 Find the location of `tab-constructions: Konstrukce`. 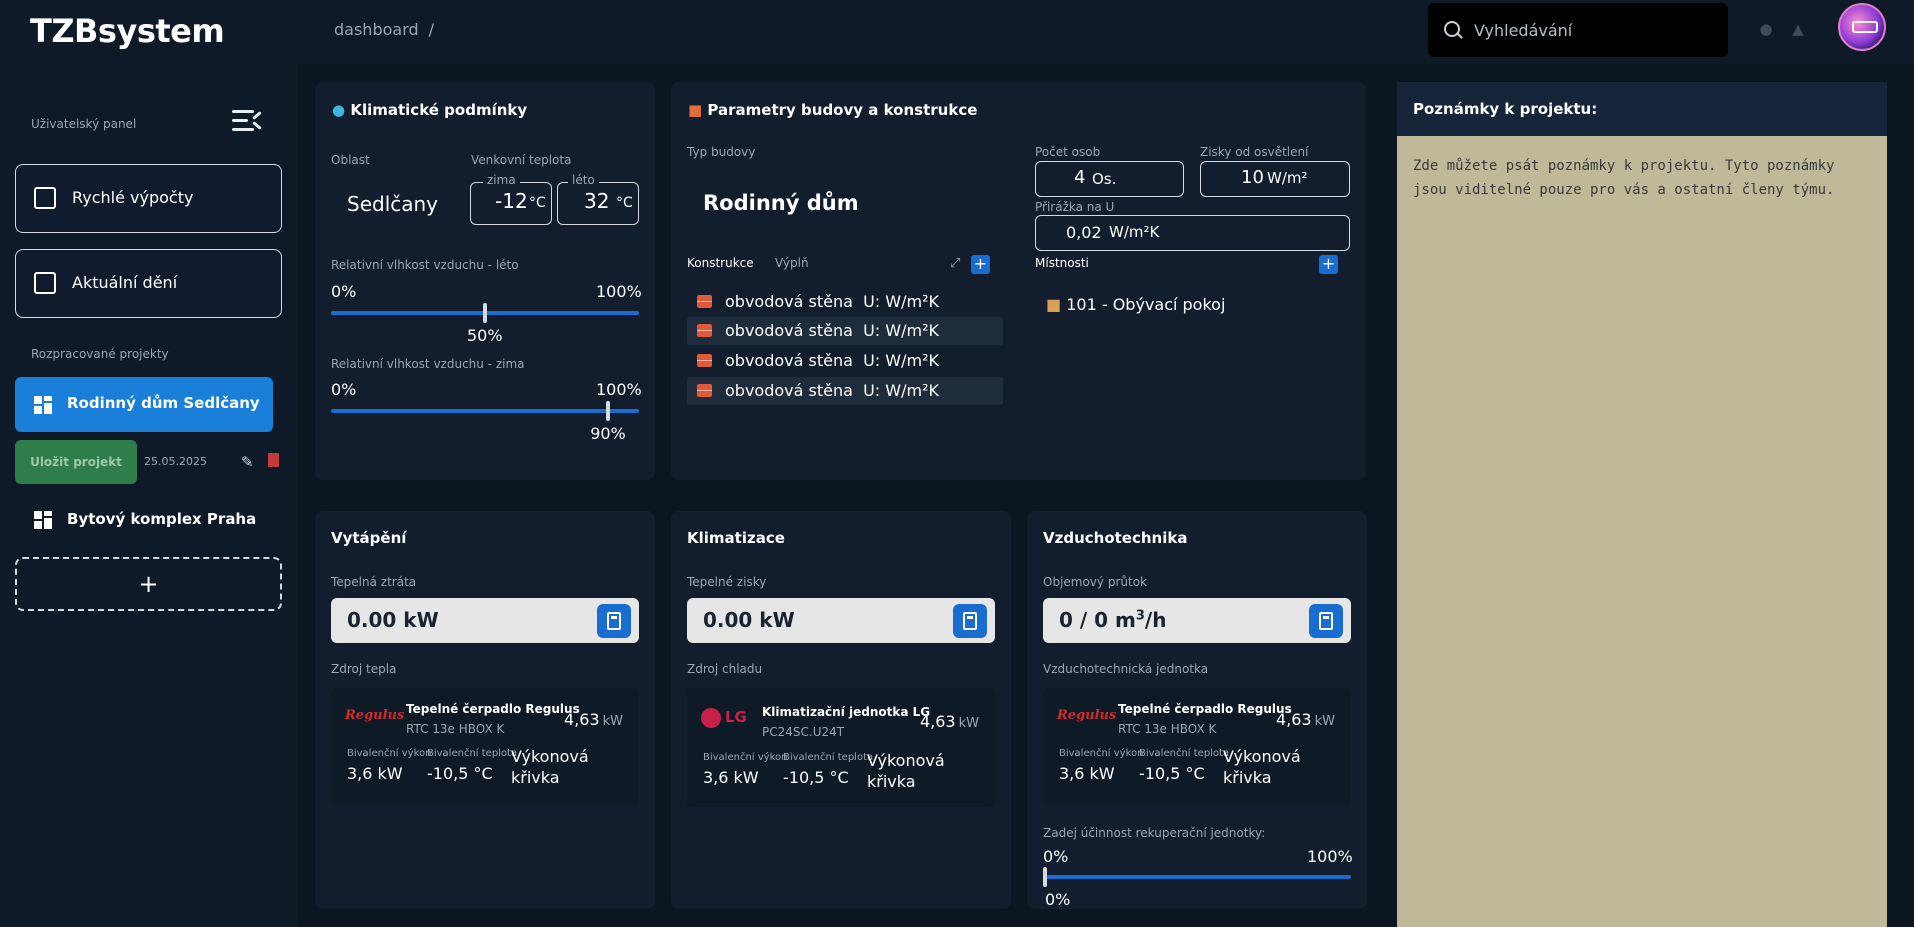

tab-constructions: Konstrukce is located at coordinates (720, 263).